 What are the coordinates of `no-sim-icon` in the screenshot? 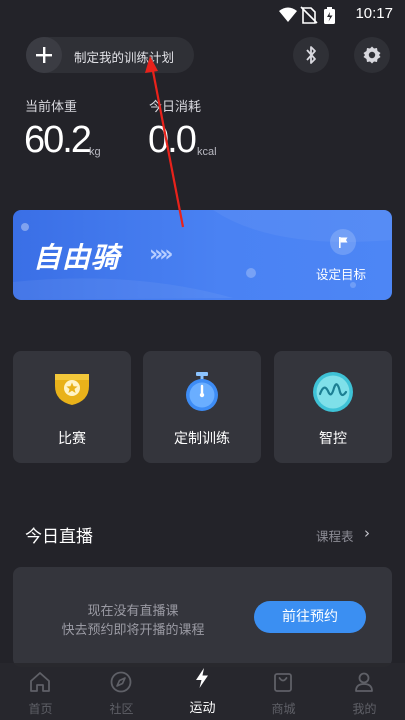 It's located at (309, 15).